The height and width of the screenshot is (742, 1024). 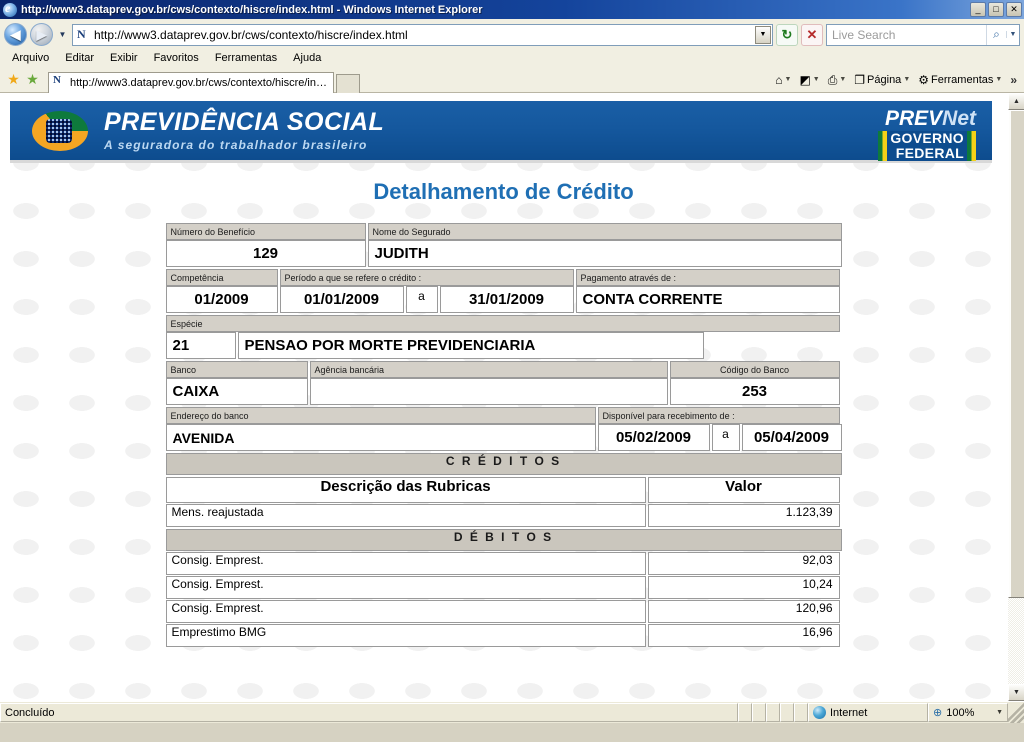 I want to click on close-button: ✕, so click(x=1014, y=9).